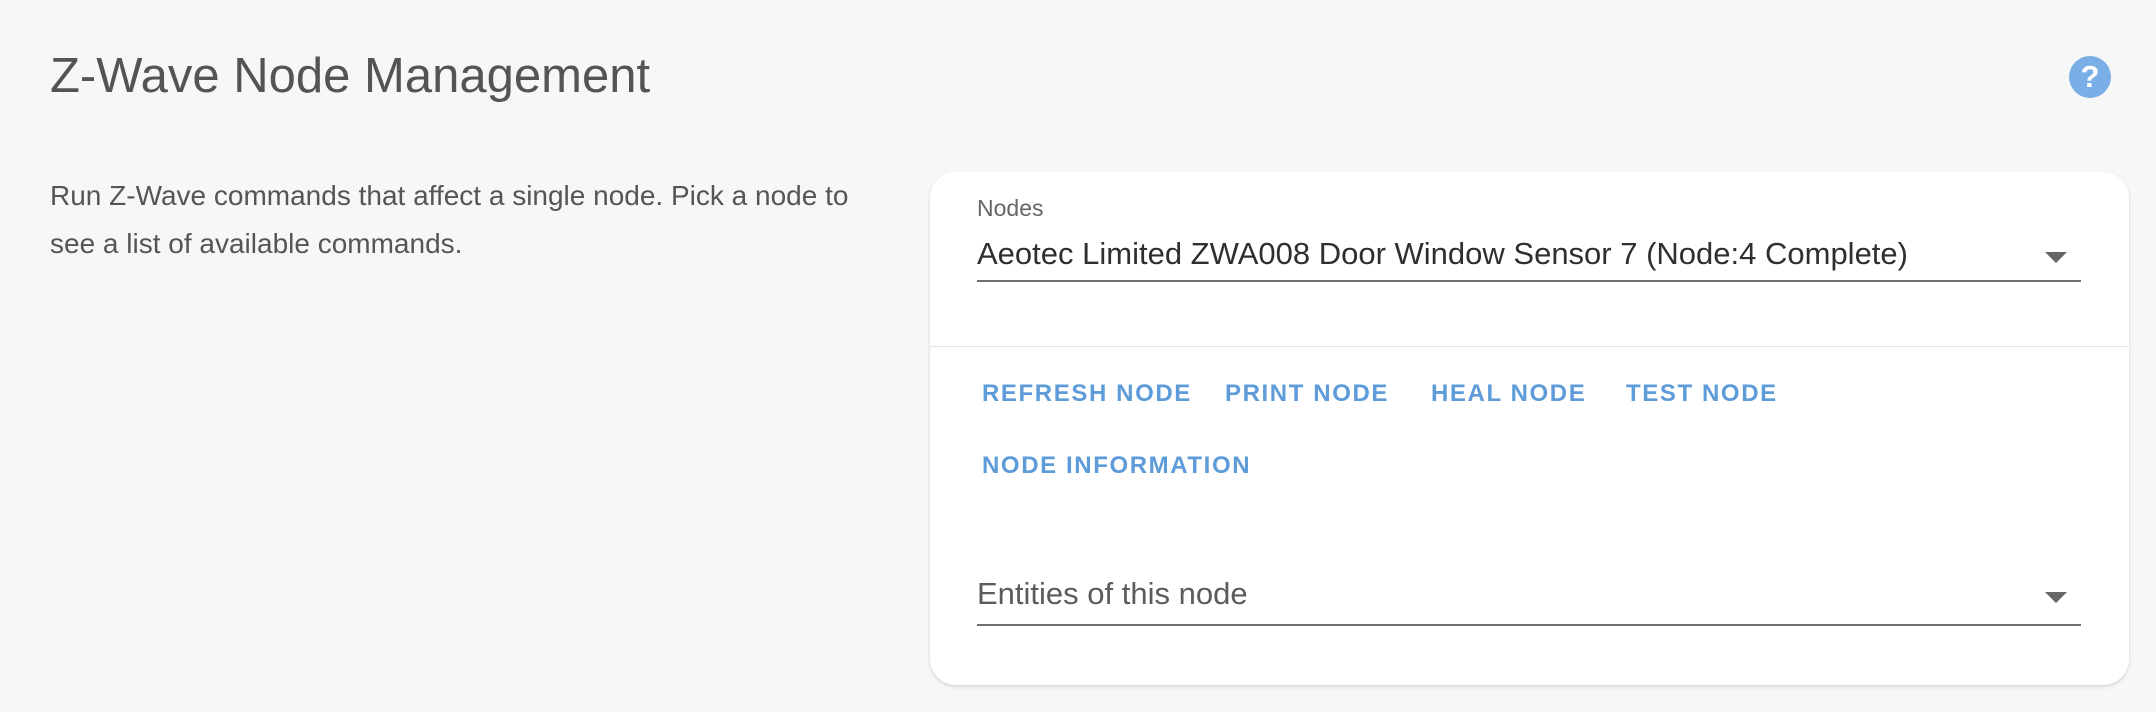 The width and height of the screenshot is (2156, 712). What do you see at coordinates (1508, 394) in the screenshot?
I see `heal-node-button: HEAL NODE` at bounding box center [1508, 394].